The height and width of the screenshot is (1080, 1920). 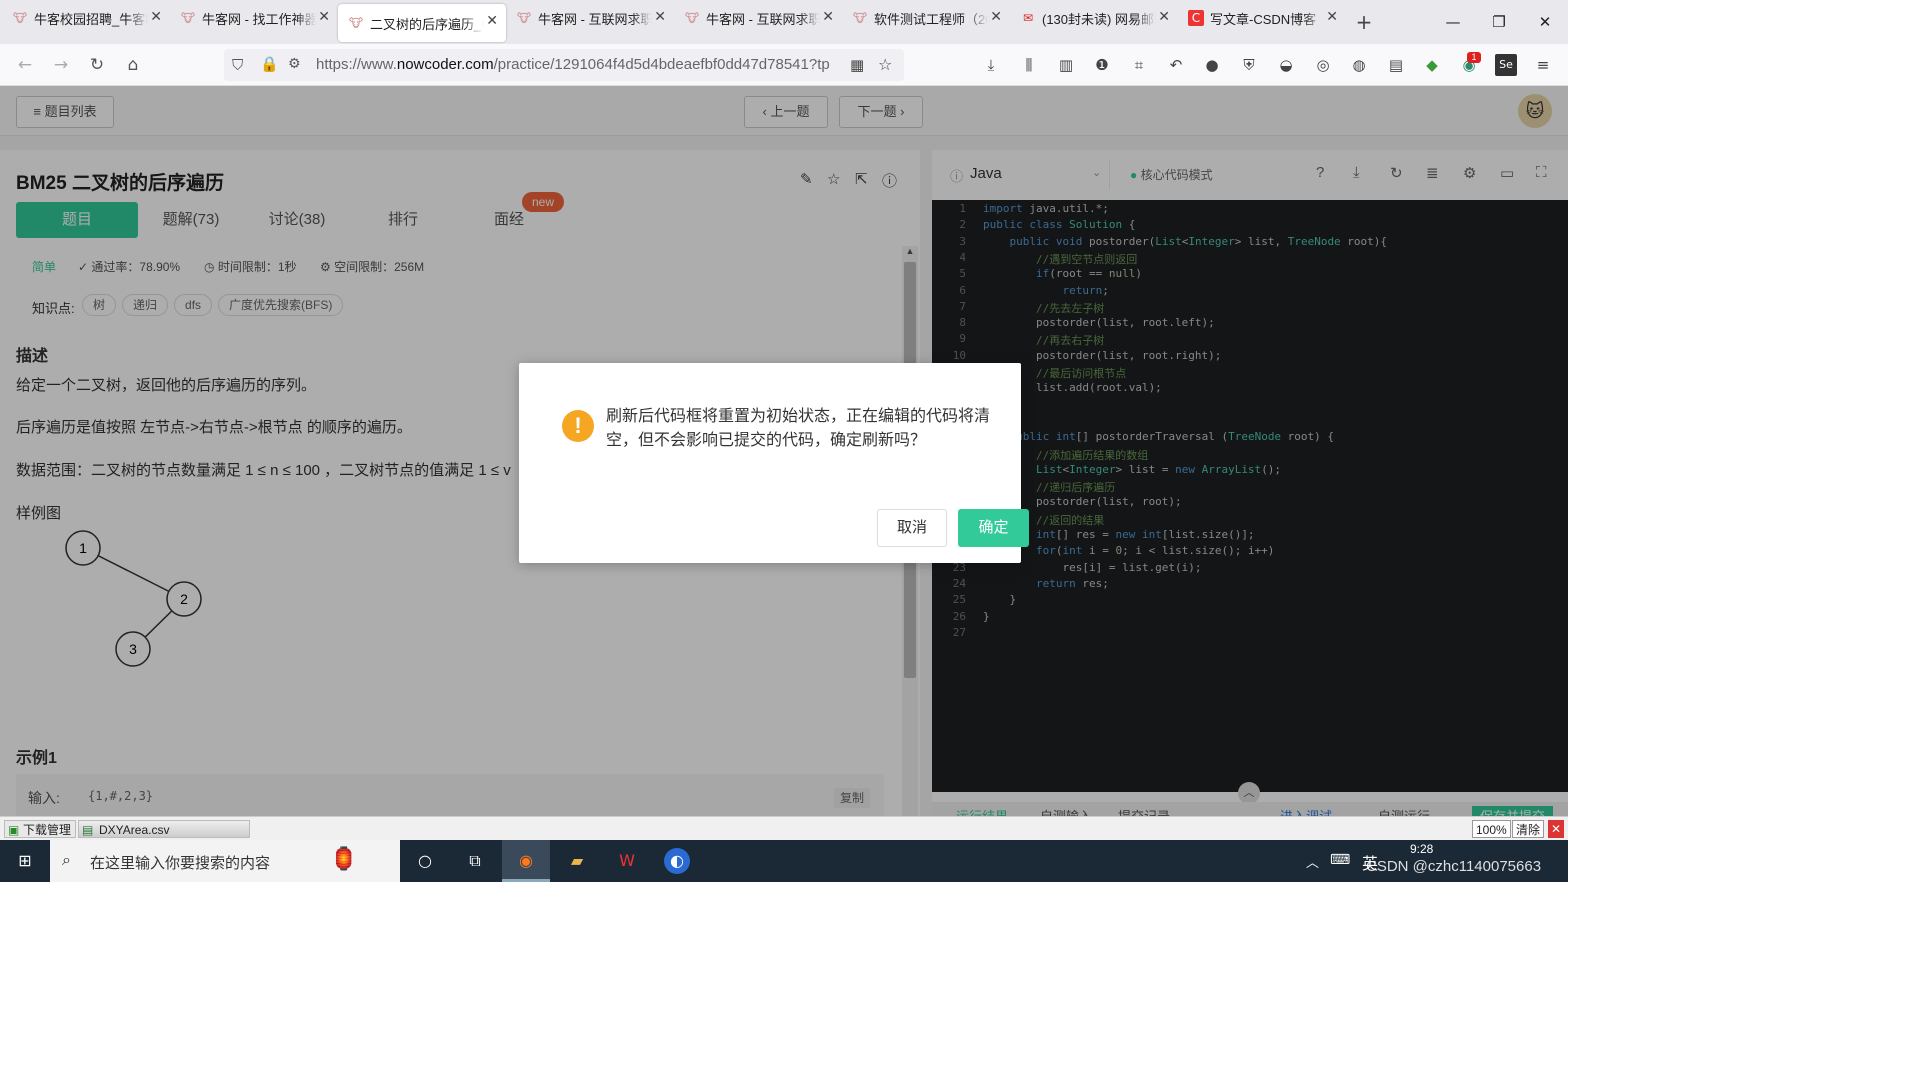 What do you see at coordinates (1528, 829) in the screenshot?
I see `clear-downloads-button: 清除` at bounding box center [1528, 829].